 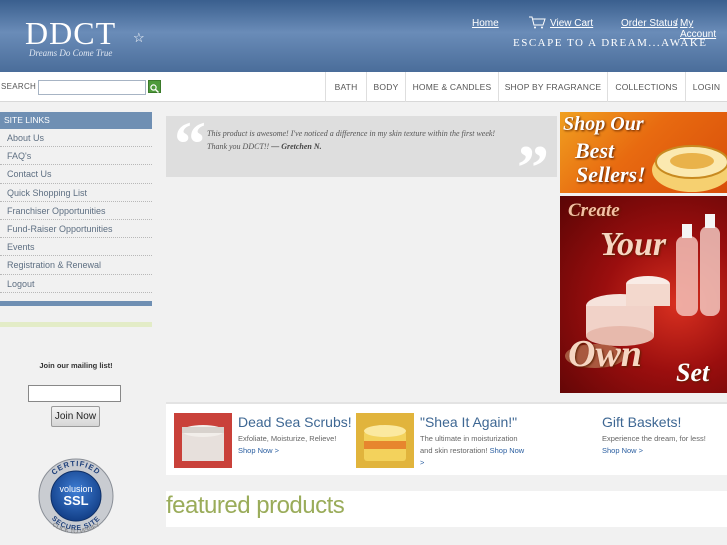 What do you see at coordinates (595, 150) in the screenshot?
I see `best-sellers-line2: Best` at bounding box center [595, 150].